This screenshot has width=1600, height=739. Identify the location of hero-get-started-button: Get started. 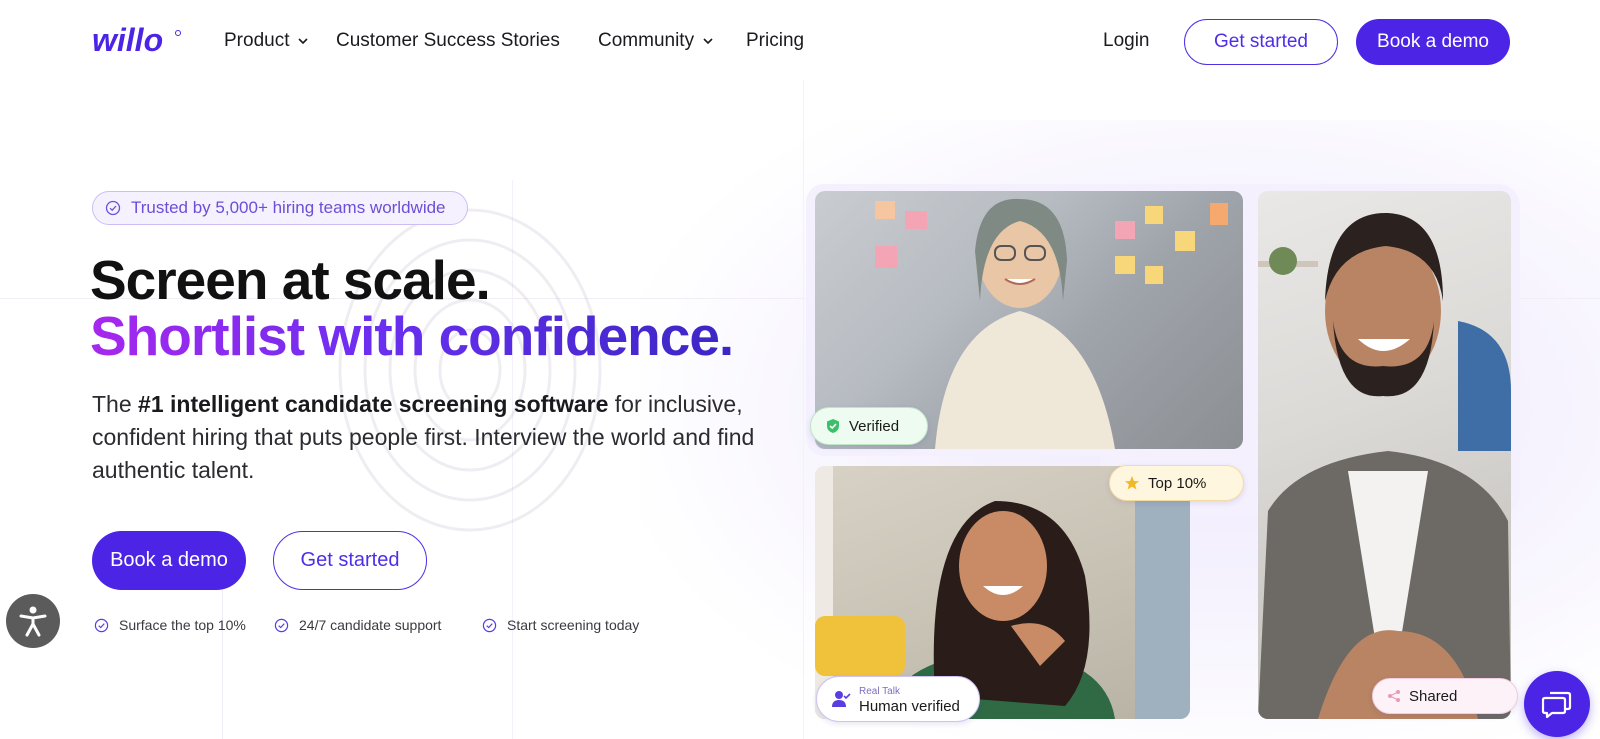
(350, 560).